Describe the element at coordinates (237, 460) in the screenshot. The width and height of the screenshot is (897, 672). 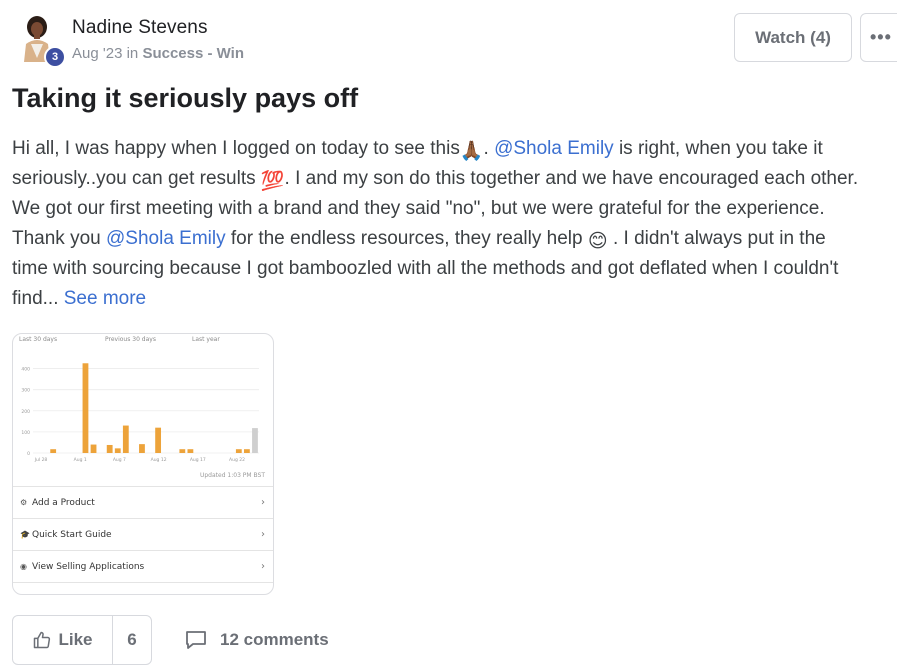
I see `x-tick-label: Aug 22` at that location.